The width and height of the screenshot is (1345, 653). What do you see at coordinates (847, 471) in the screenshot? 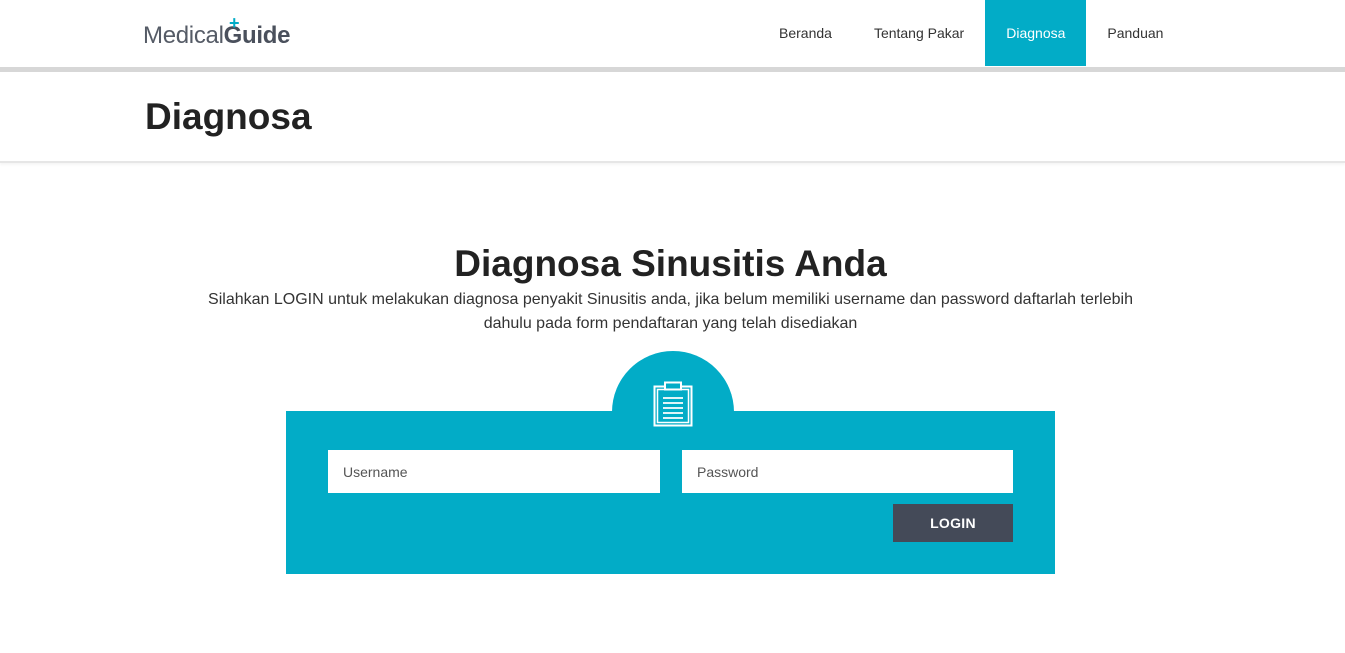
I see `password-input` at bounding box center [847, 471].